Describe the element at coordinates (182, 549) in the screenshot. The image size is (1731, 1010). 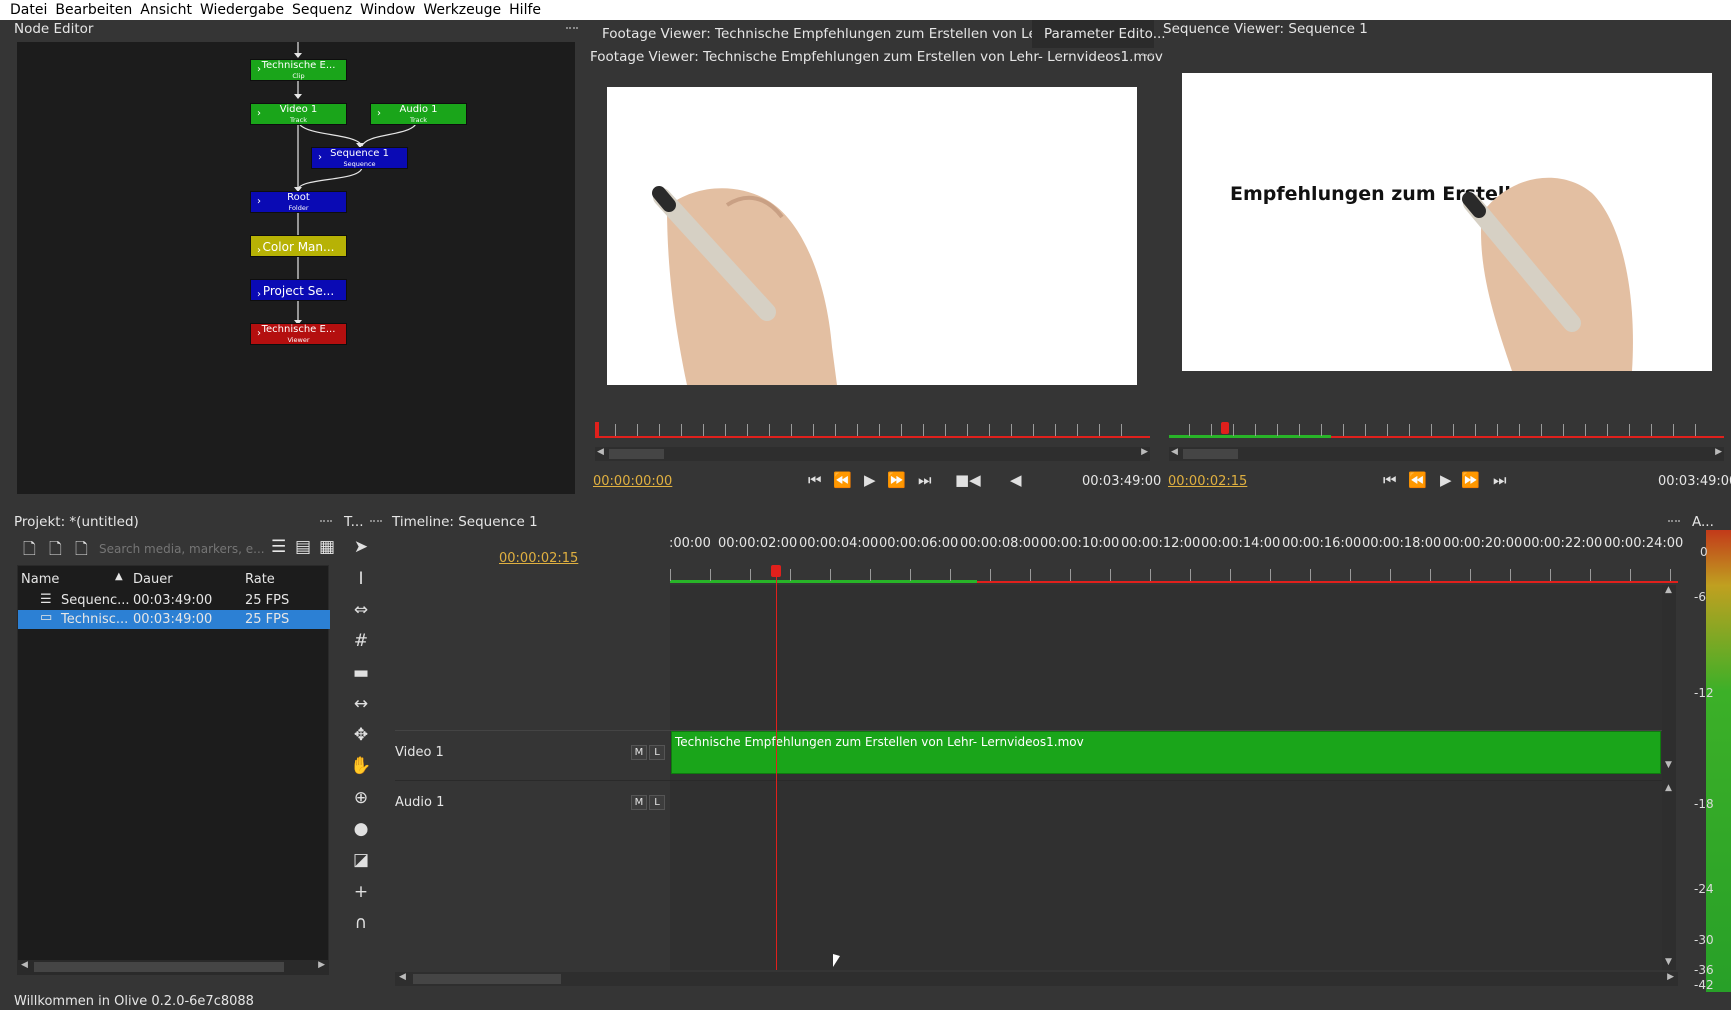
I see `search-input` at that location.